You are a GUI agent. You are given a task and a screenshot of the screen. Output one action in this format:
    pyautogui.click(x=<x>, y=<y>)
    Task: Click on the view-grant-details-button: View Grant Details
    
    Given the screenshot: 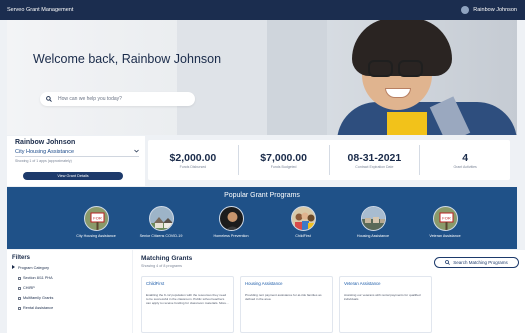 What is the action you would take?
    pyautogui.click(x=73, y=176)
    